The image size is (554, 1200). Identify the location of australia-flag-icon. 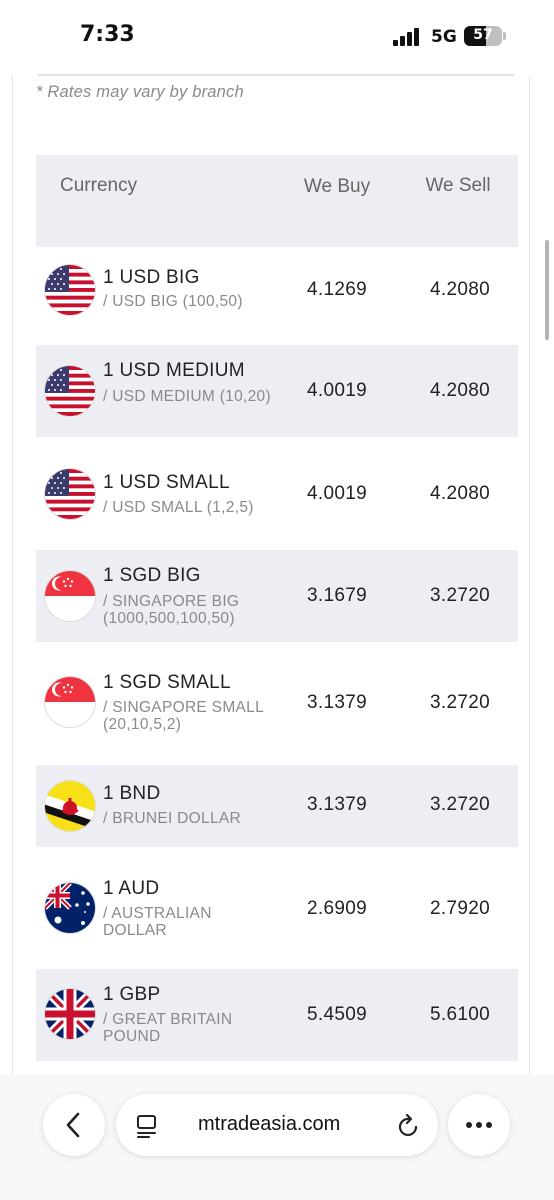
(70, 908).